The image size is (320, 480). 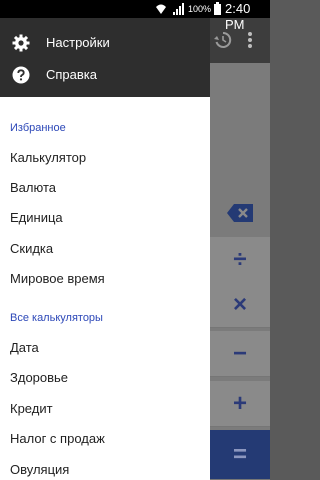 I want to click on nav-item-health: Здоровье, so click(x=105, y=377).